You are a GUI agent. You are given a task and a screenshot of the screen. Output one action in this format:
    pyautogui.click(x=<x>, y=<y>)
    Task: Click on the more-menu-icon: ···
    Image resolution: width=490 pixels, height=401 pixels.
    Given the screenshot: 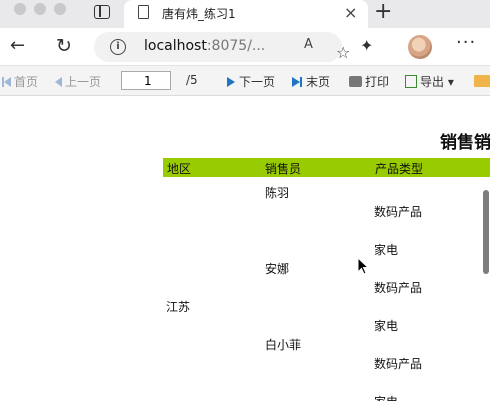 What is the action you would take?
    pyautogui.click(x=466, y=42)
    